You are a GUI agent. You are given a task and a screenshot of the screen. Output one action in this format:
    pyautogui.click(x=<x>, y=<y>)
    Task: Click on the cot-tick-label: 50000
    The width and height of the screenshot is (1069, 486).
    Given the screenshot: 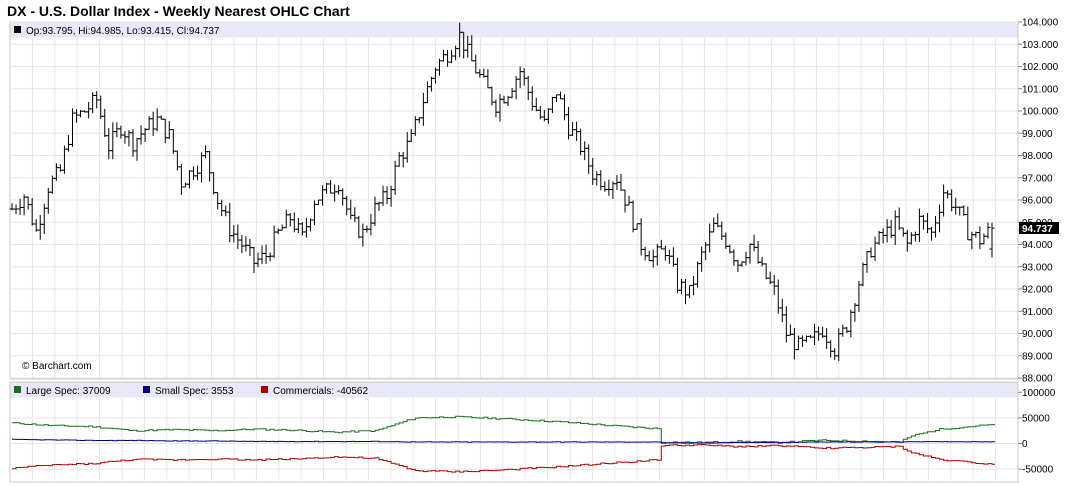 What is the action you would take?
    pyautogui.click(x=1036, y=418)
    